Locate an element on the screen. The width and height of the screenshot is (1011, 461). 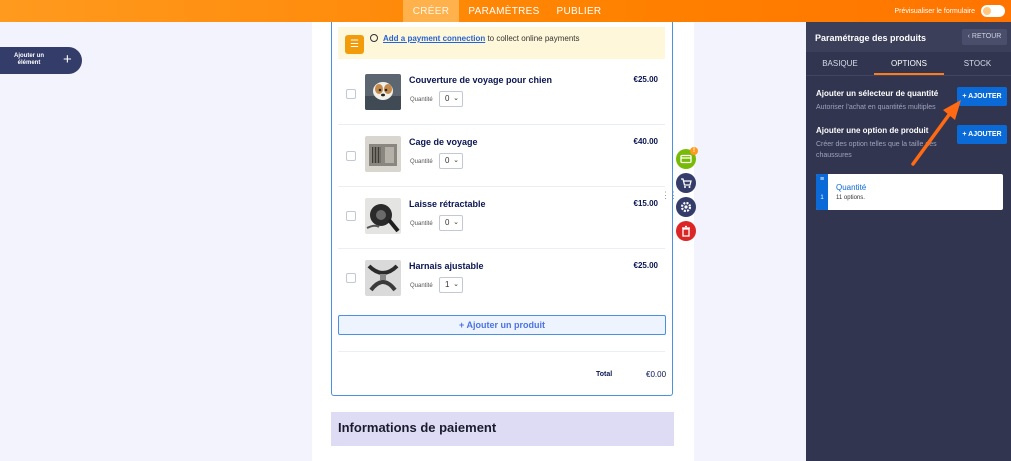
quantity-option-card is located at coordinates (909, 192).